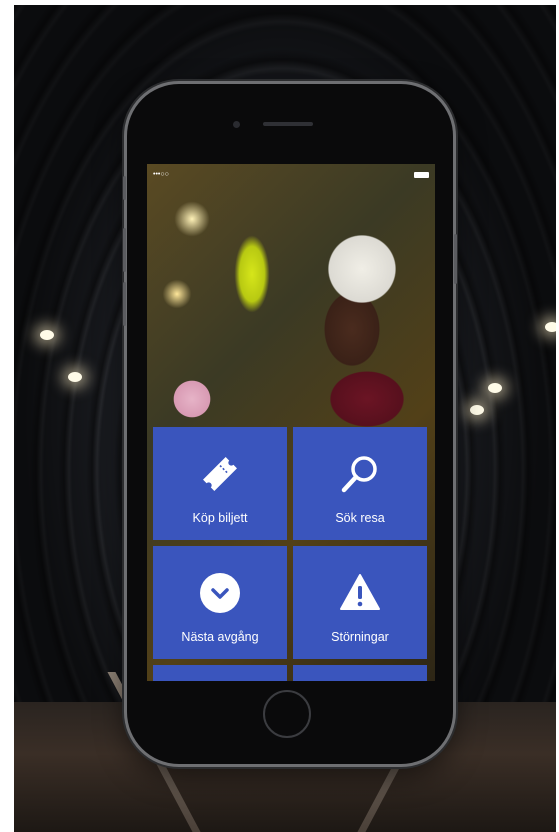 Image resolution: width=559 pixels, height=832 pixels. I want to click on power-button, so click(455, 259).